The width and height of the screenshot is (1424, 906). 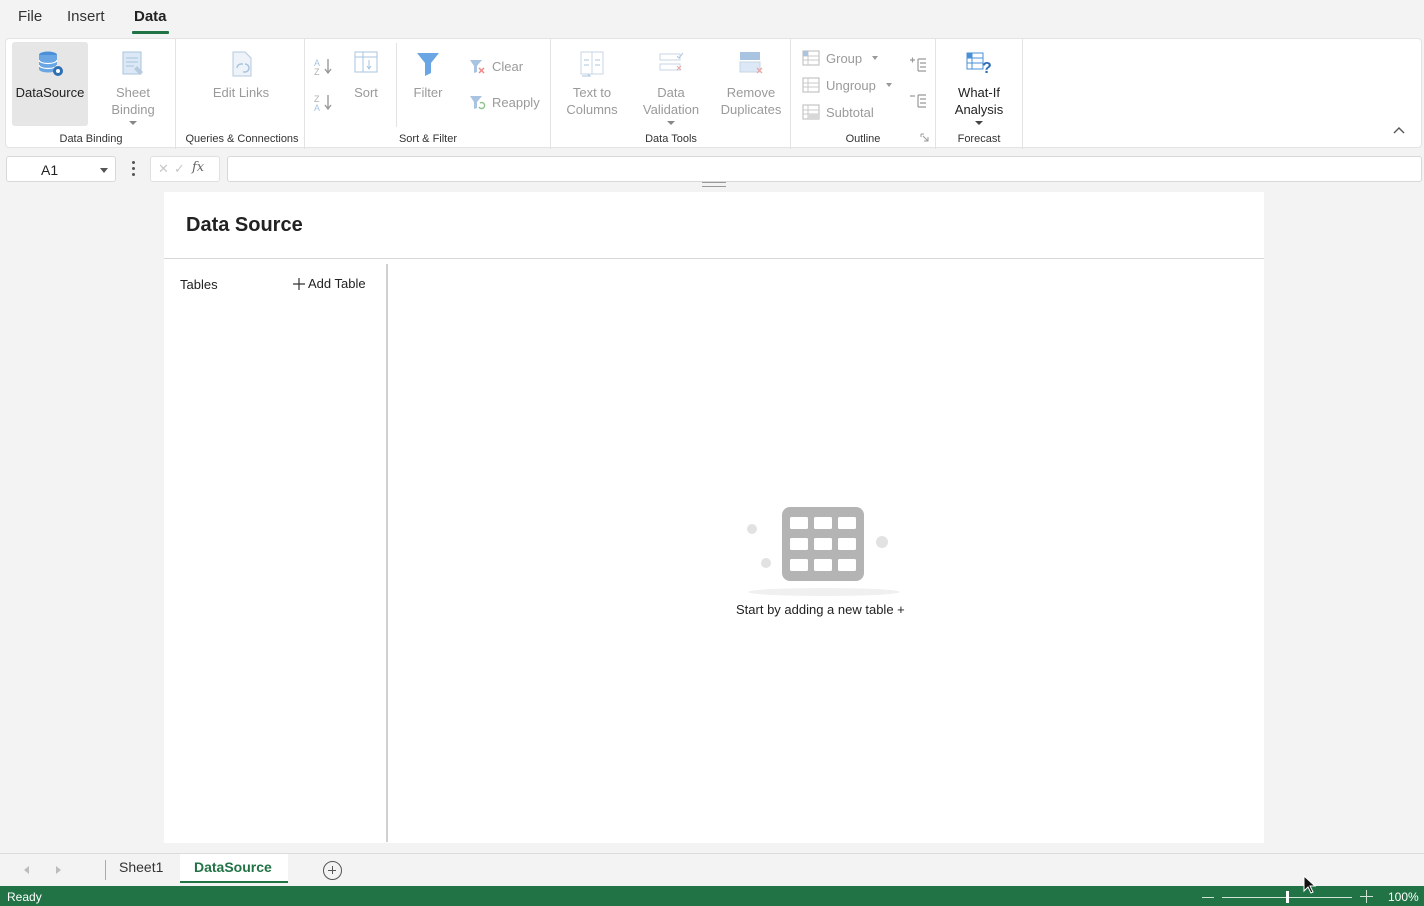 What do you see at coordinates (317, 108) in the screenshot?
I see `svg-text: A` at bounding box center [317, 108].